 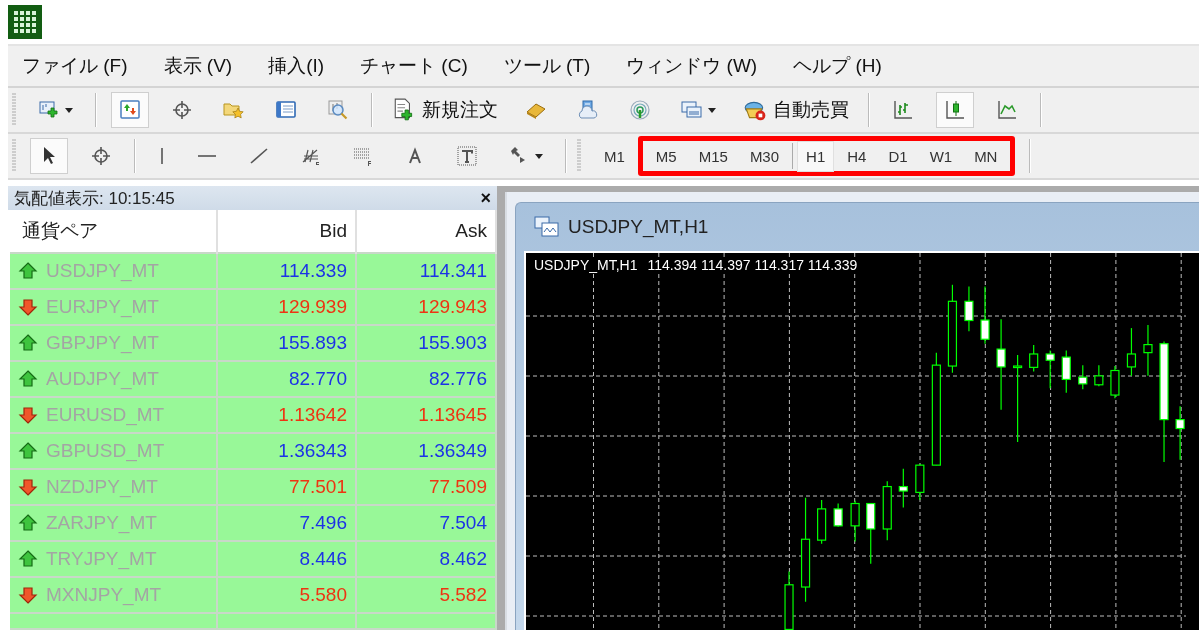 What do you see at coordinates (764, 156) in the screenshot?
I see `timeframe-button: M30` at bounding box center [764, 156].